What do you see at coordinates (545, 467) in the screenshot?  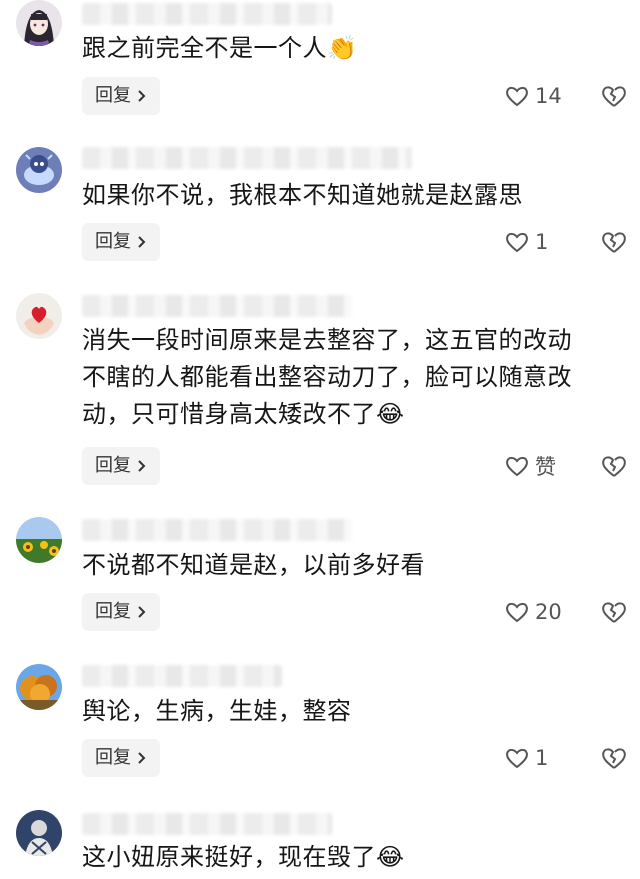 I see `like-count: 赞` at bounding box center [545, 467].